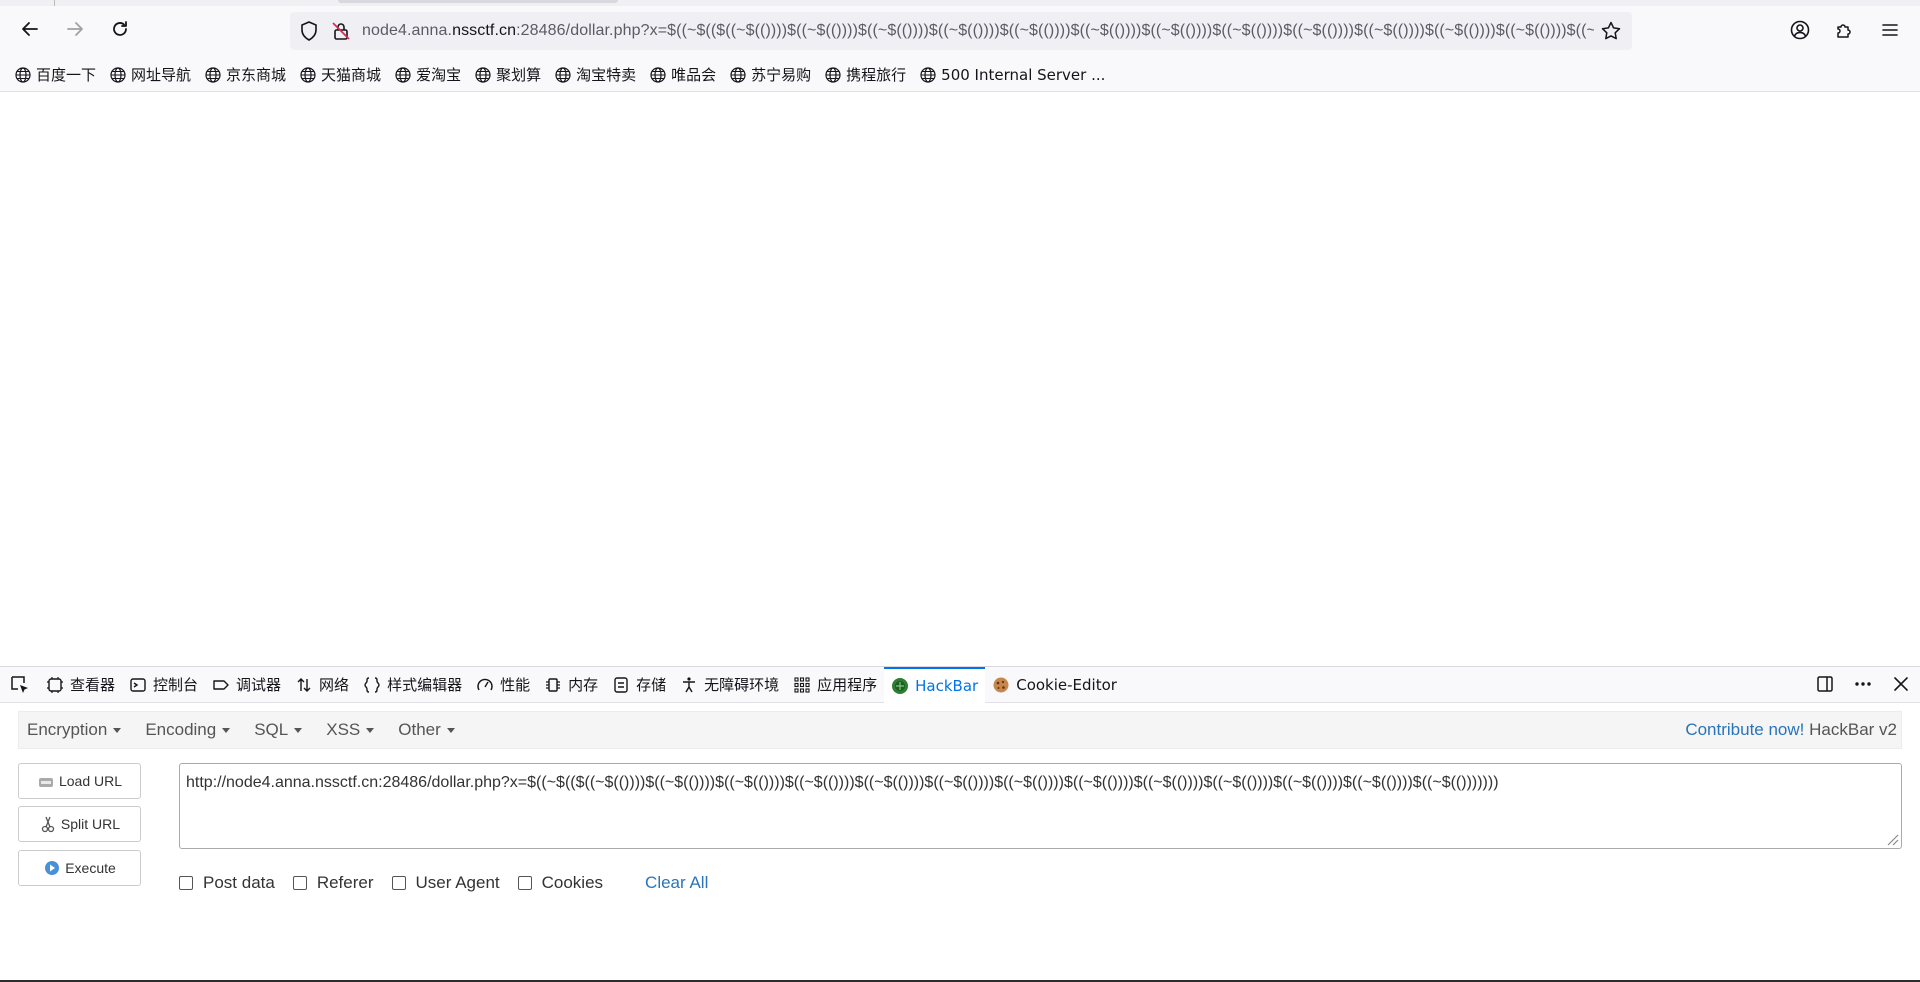 The height and width of the screenshot is (982, 1920). What do you see at coordinates (46, 781) in the screenshot?
I see `load-url-icon` at bounding box center [46, 781].